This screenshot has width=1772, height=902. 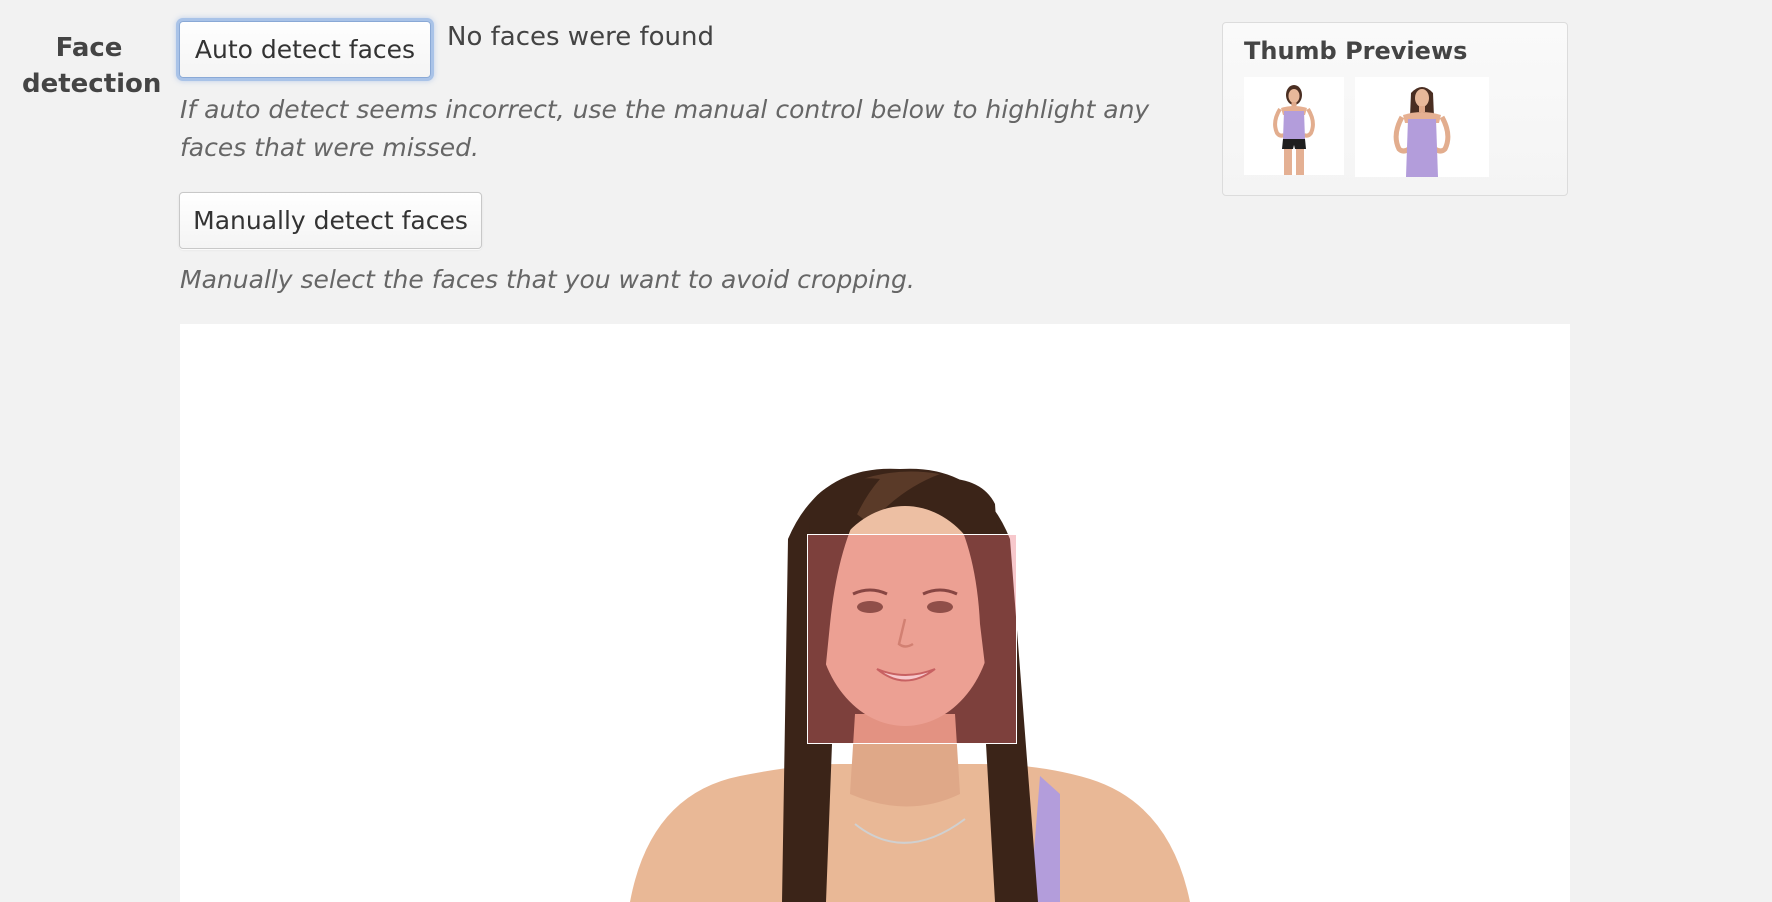 I want to click on thumb-previews-panel: Thumb Previews, so click(x=1395, y=109).